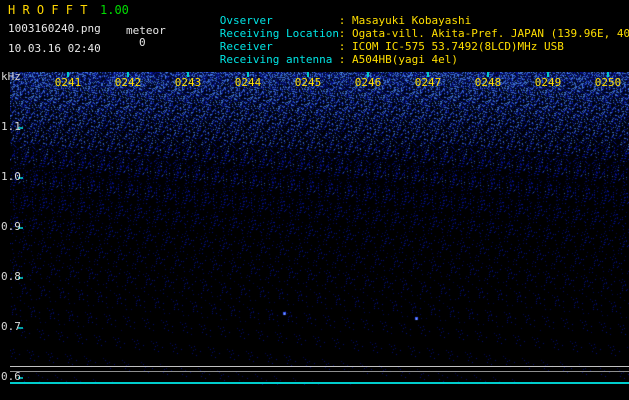 This screenshot has width=629, height=400. Describe the element at coordinates (246, 20) in the screenshot. I see `observer-label: Ovserver` at that location.